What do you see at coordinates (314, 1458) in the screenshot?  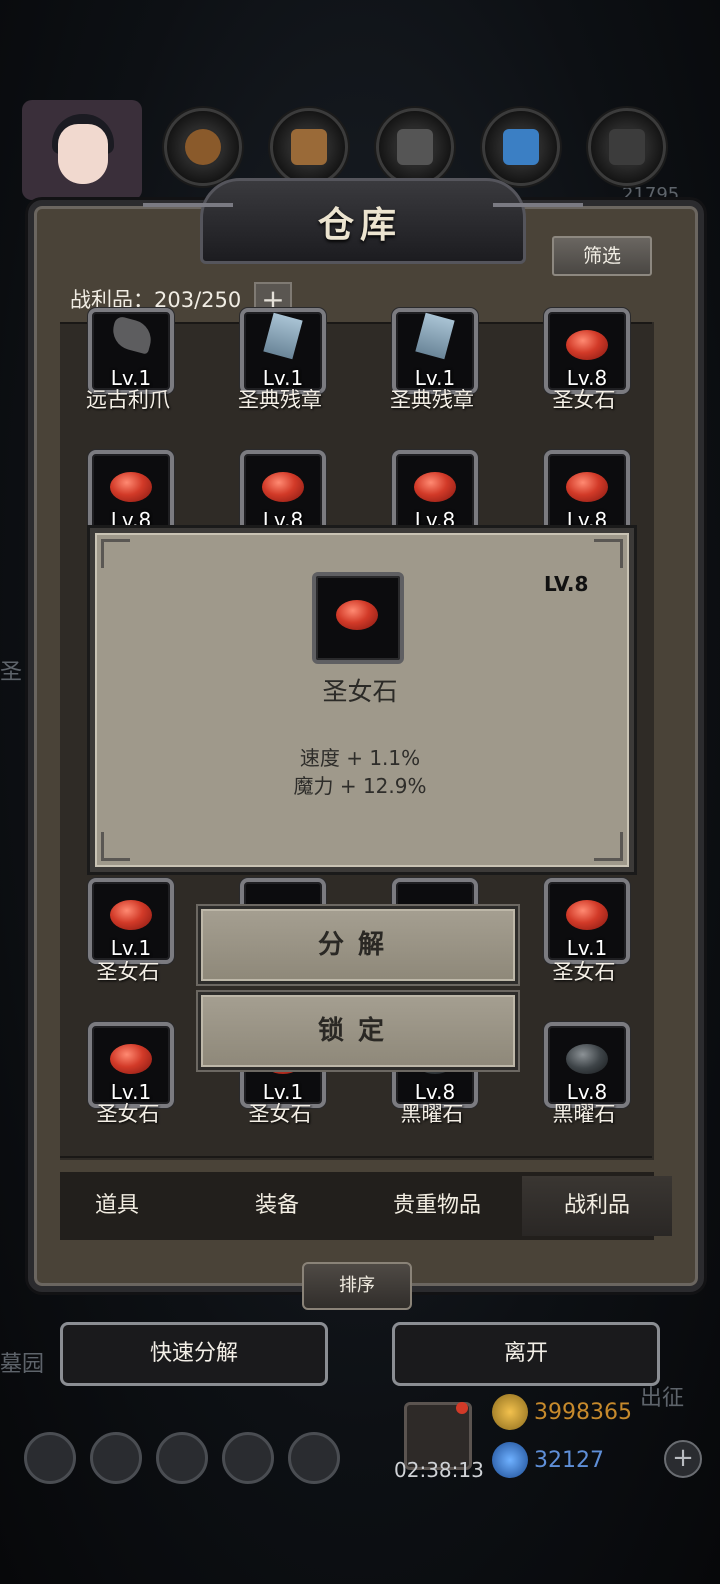 I see `bag-icon` at bounding box center [314, 1458].